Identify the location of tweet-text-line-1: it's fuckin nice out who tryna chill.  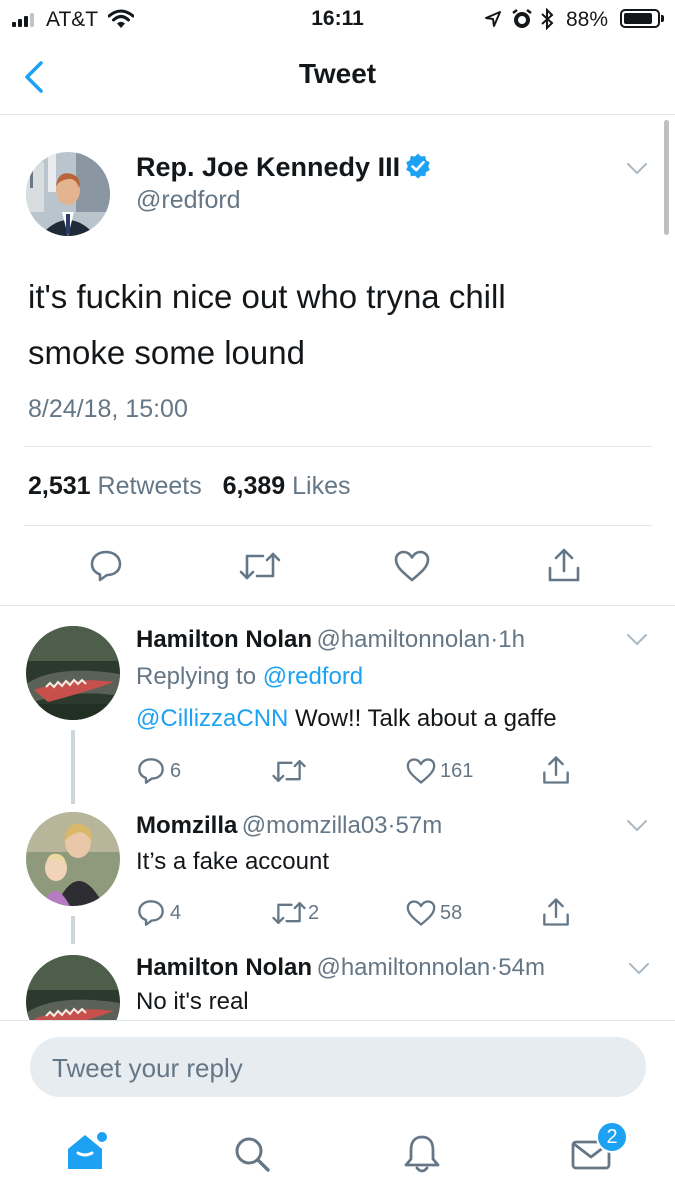
(267, 296).